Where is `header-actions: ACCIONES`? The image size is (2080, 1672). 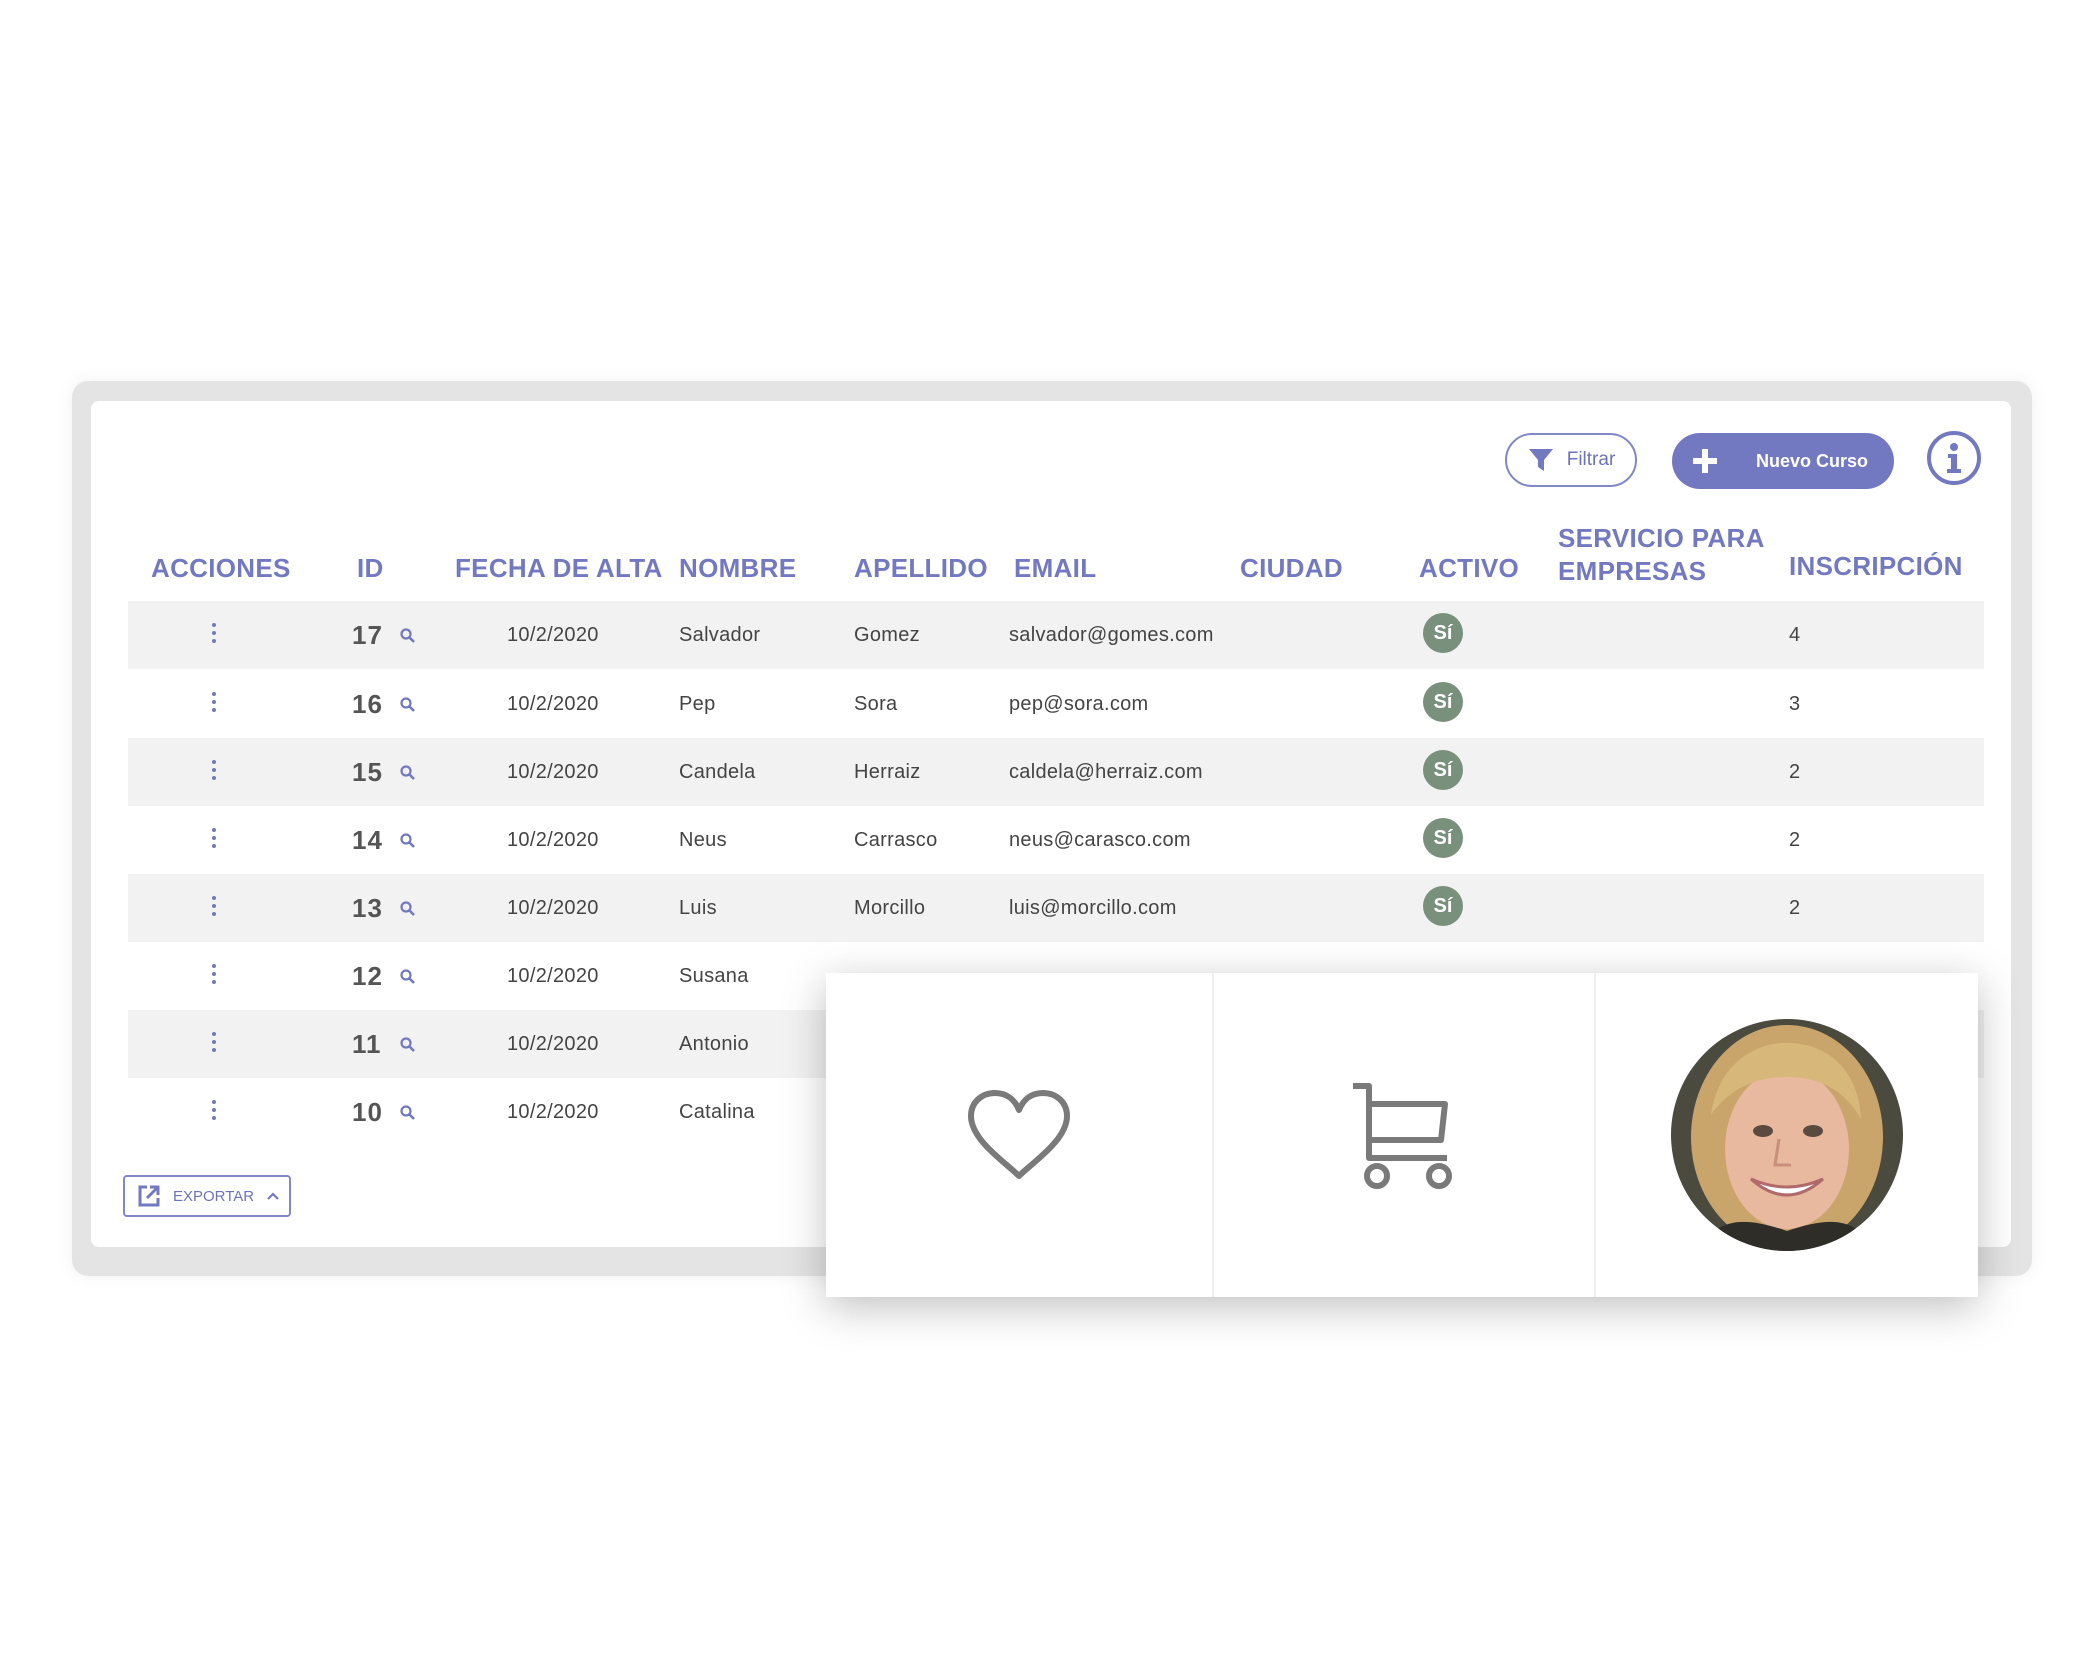
header-actions: ACCIONES is located at coordinates (221, 568).